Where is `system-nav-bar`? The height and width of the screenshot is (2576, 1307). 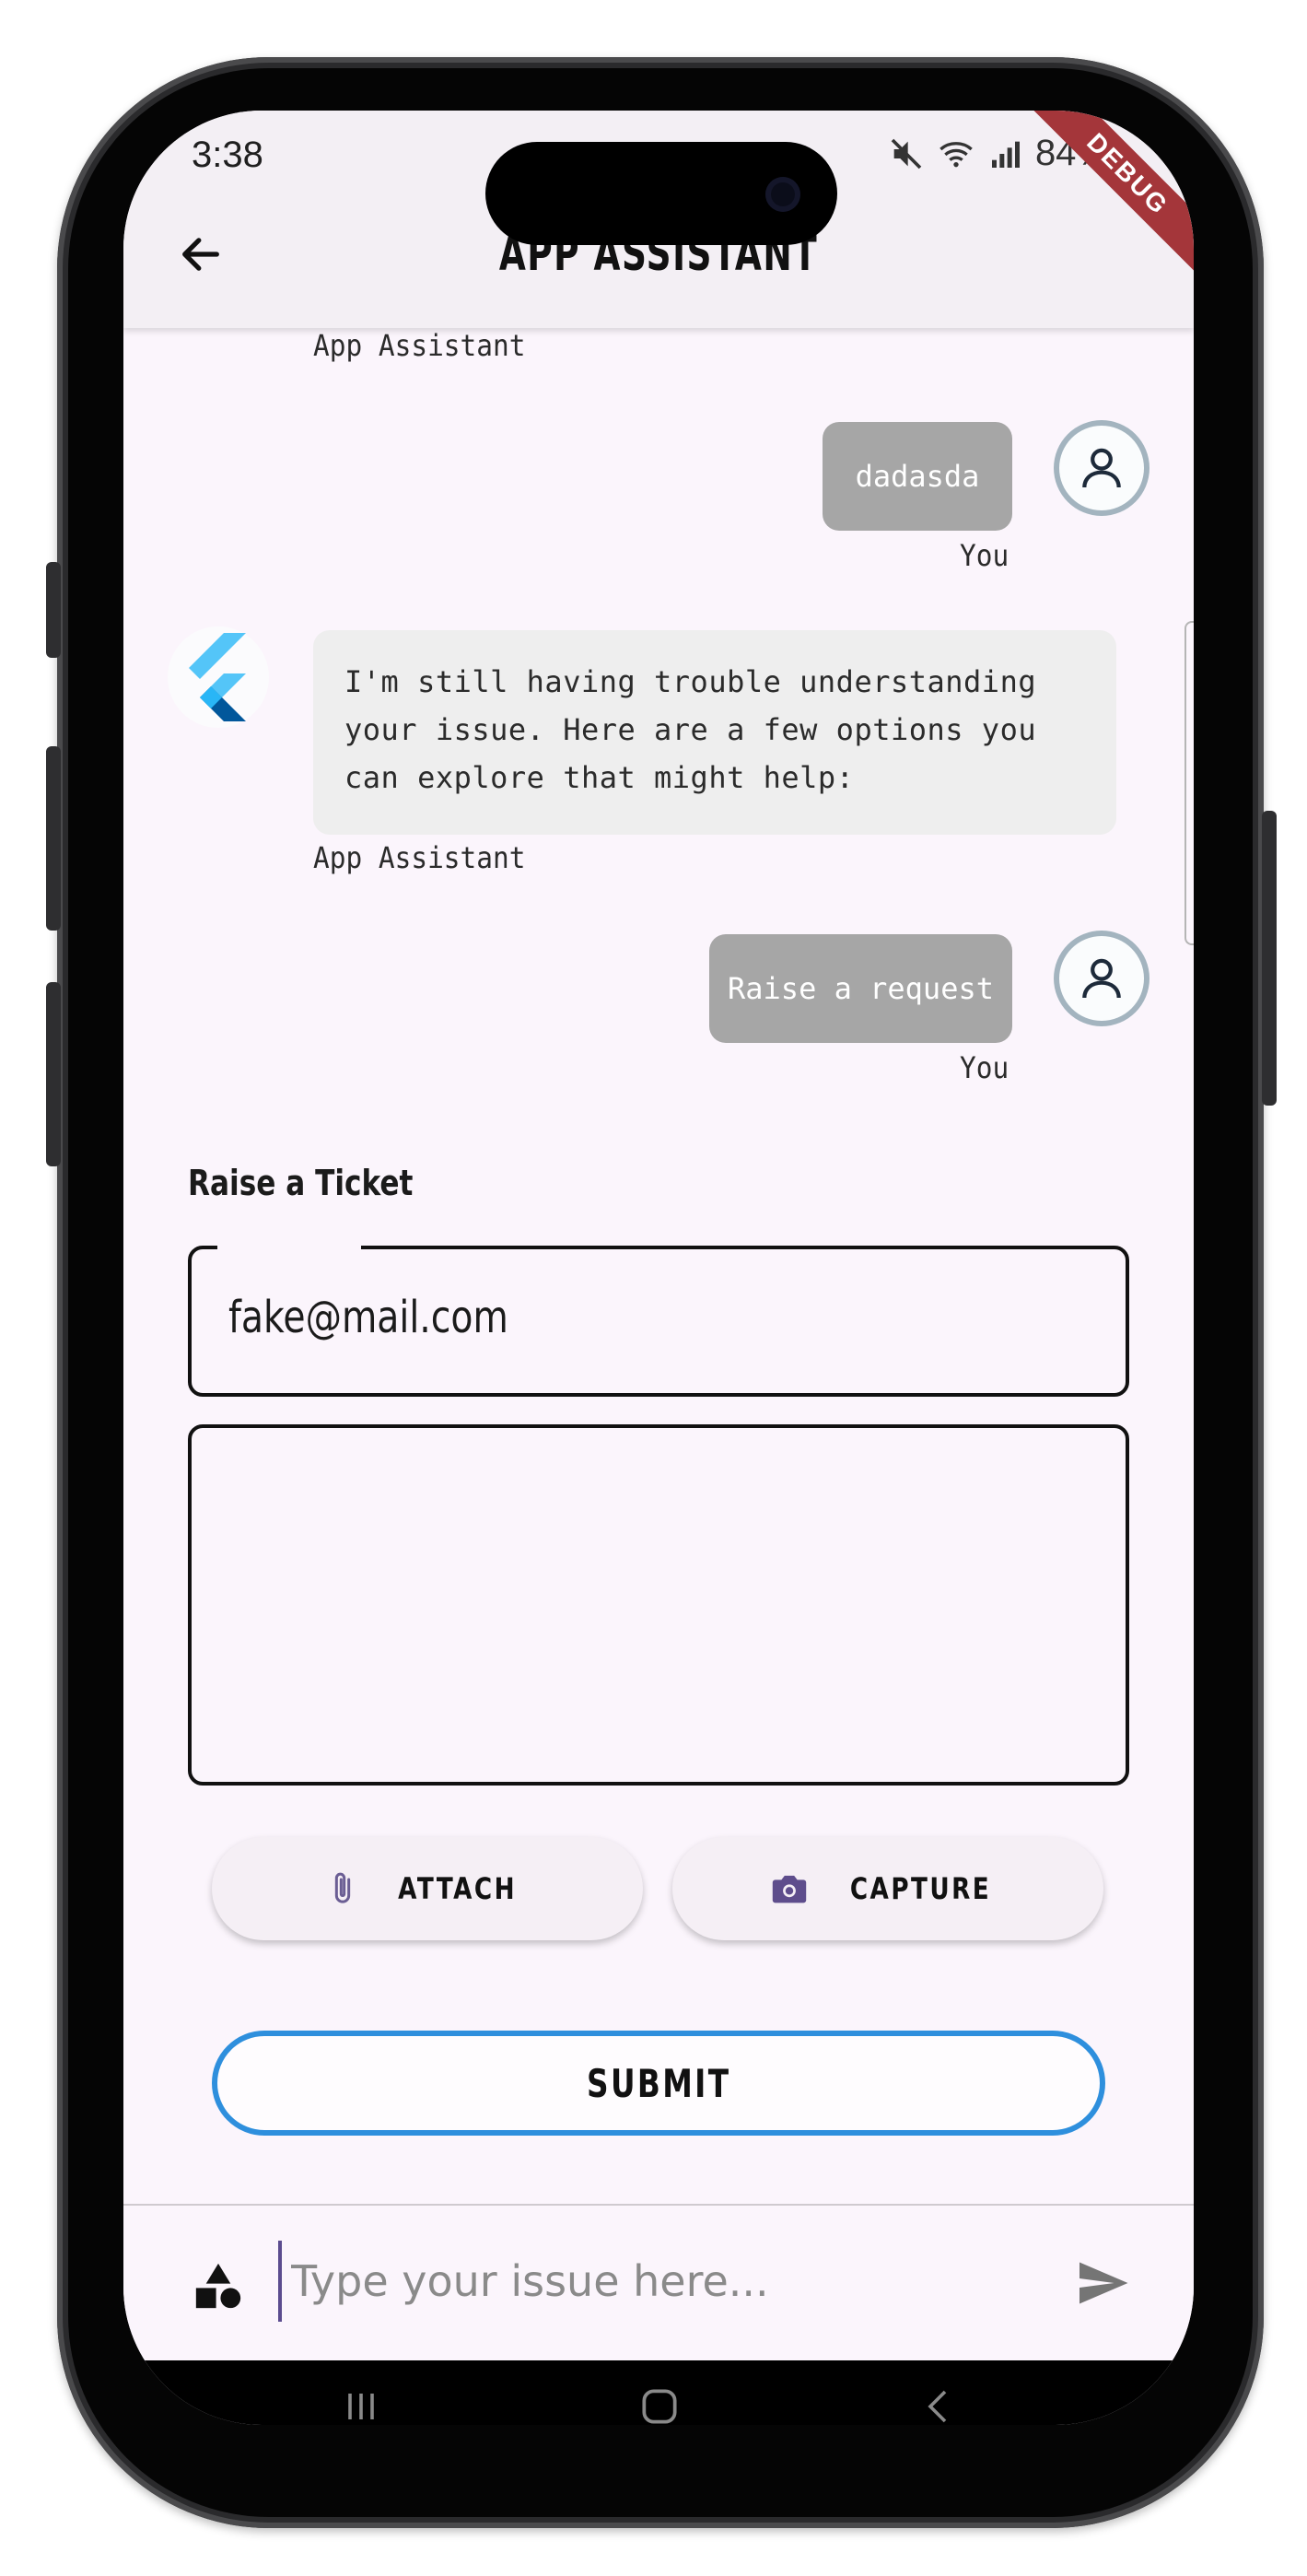 system-nav-bar is located at coordinates (659, 2392).